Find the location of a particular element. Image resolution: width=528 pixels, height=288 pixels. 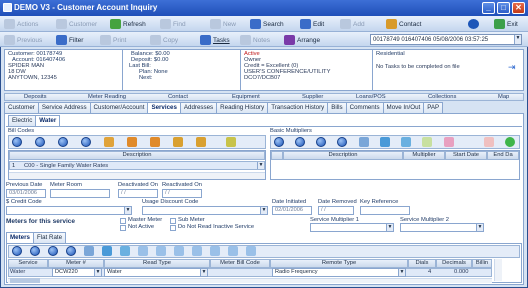

toolbar-item-print: Print is located at coordinates (113, 40).